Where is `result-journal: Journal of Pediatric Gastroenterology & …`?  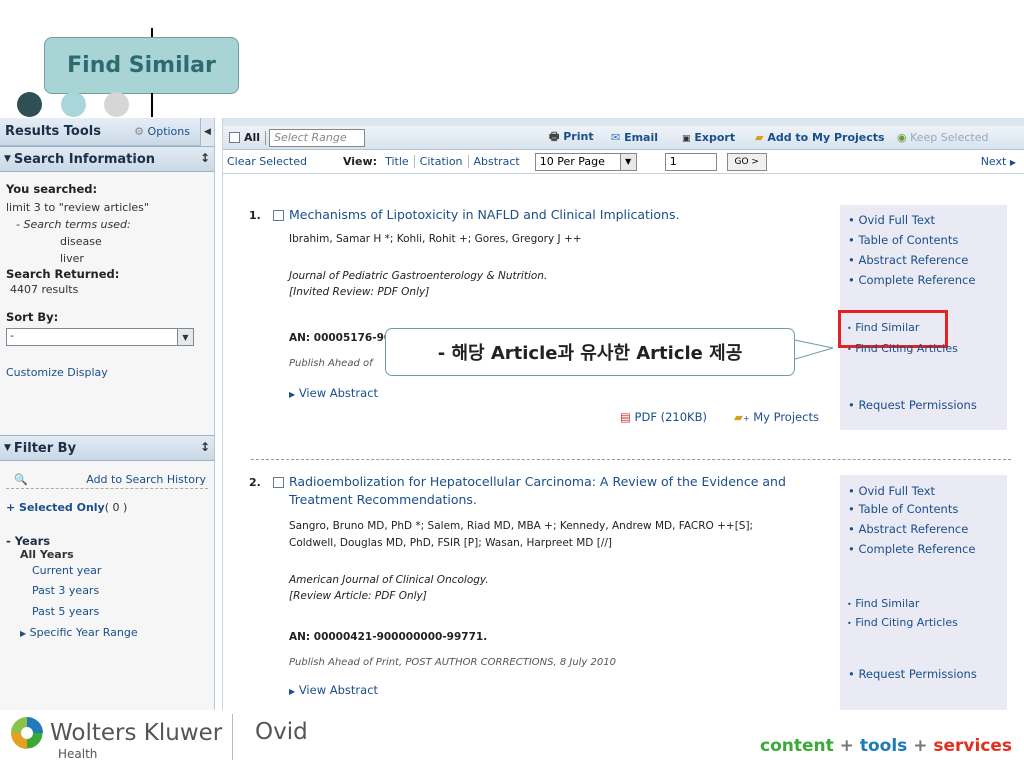 result-journal: Journal of Pediatric Gastroenterology & … is located at coordinates (418, 276).